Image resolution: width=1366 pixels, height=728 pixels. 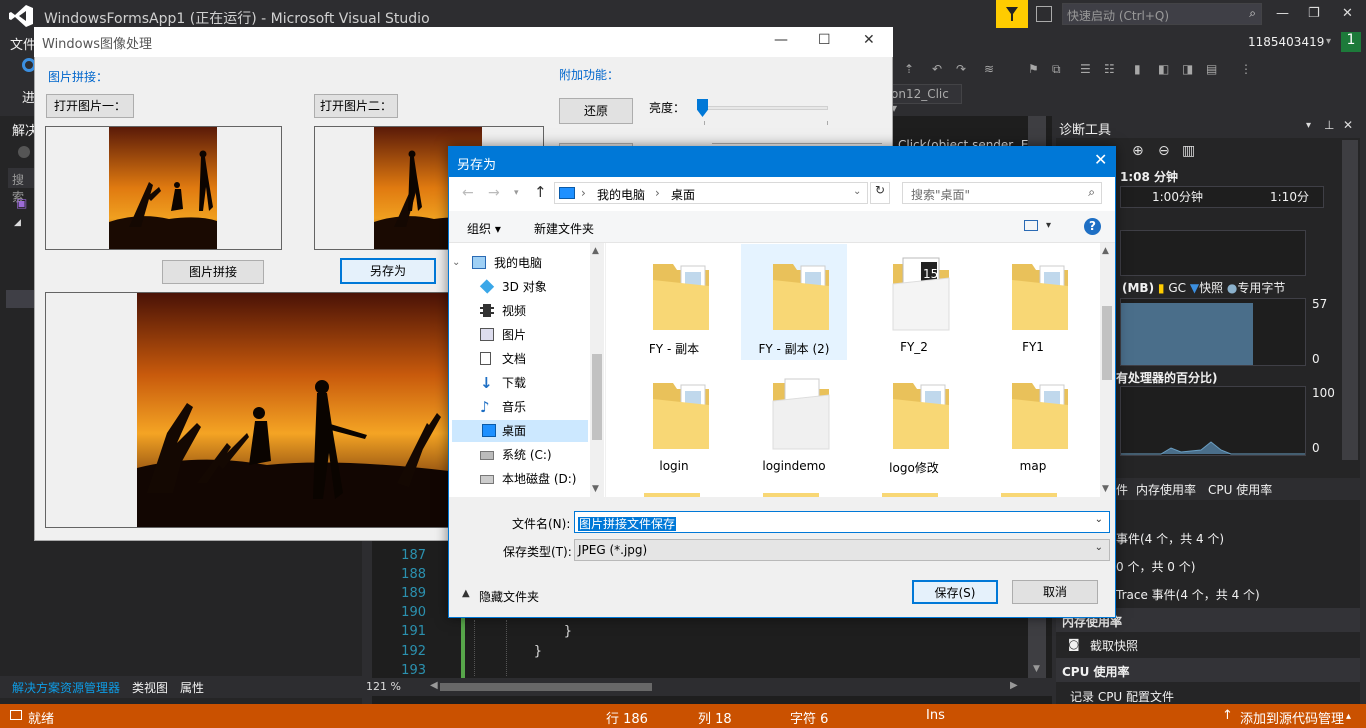 I want to click on form-maximize-button: ☐, so click(x=824, y=40).